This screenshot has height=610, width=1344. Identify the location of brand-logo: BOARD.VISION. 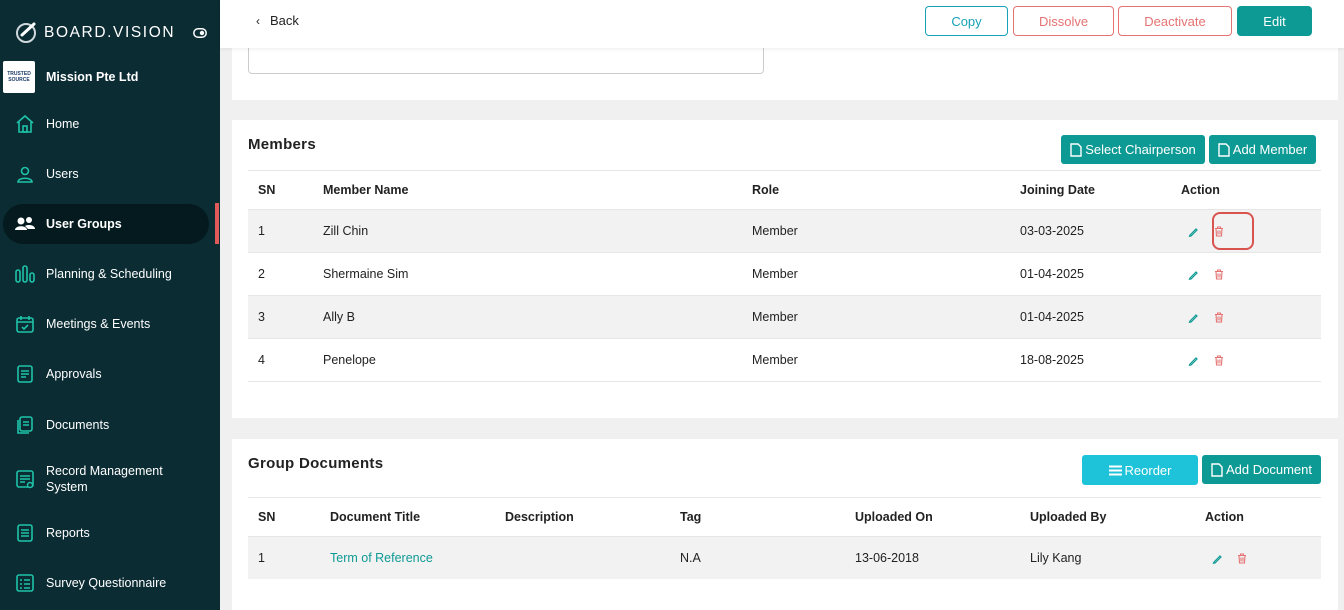
(94, 33).